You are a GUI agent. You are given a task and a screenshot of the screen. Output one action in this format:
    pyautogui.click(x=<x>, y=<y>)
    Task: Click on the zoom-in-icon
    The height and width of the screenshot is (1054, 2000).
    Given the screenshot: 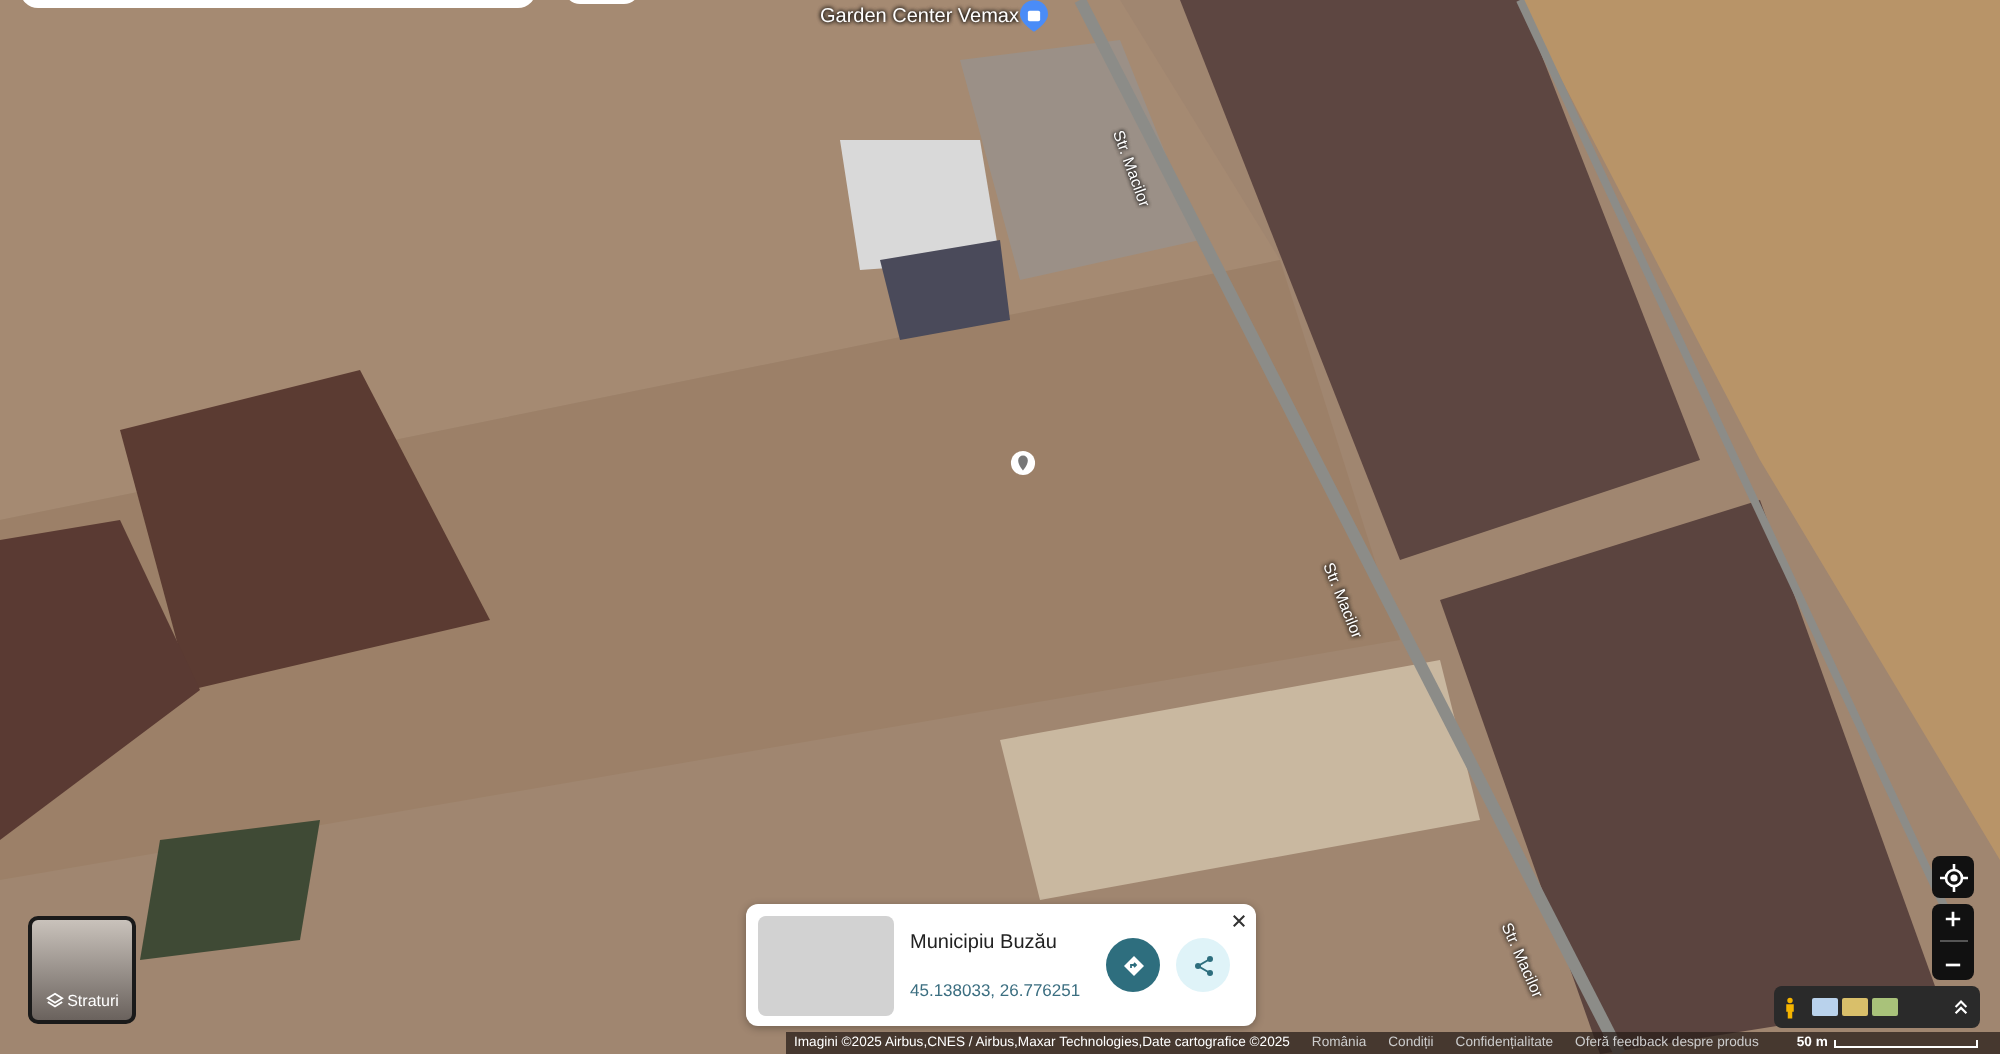 What is the action you would take?
    pyautogui.click(x=1953, y=919)
    